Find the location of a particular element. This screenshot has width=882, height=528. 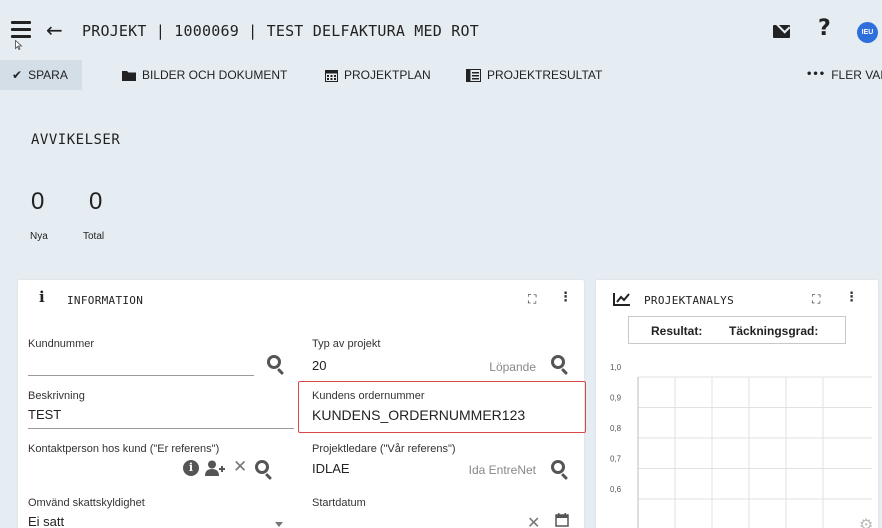

more-options-label: FLER VAL is located at coordinates (856, 75).